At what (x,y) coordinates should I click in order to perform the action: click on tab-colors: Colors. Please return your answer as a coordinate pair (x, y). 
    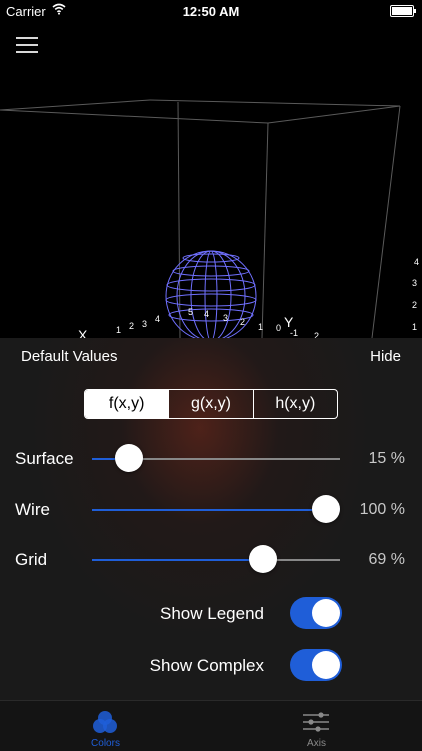
    Looking at the image, I should click on (105, 726).